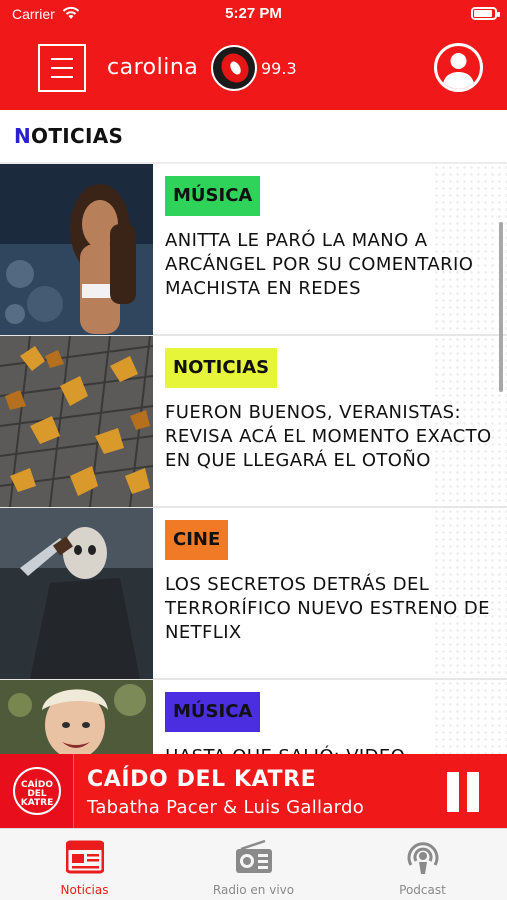 This screenshot has height=900, width=507. What do you see at coordinates (483, 13) in the screenshot?
I see `battery-level` at bounding box center [483, 13].